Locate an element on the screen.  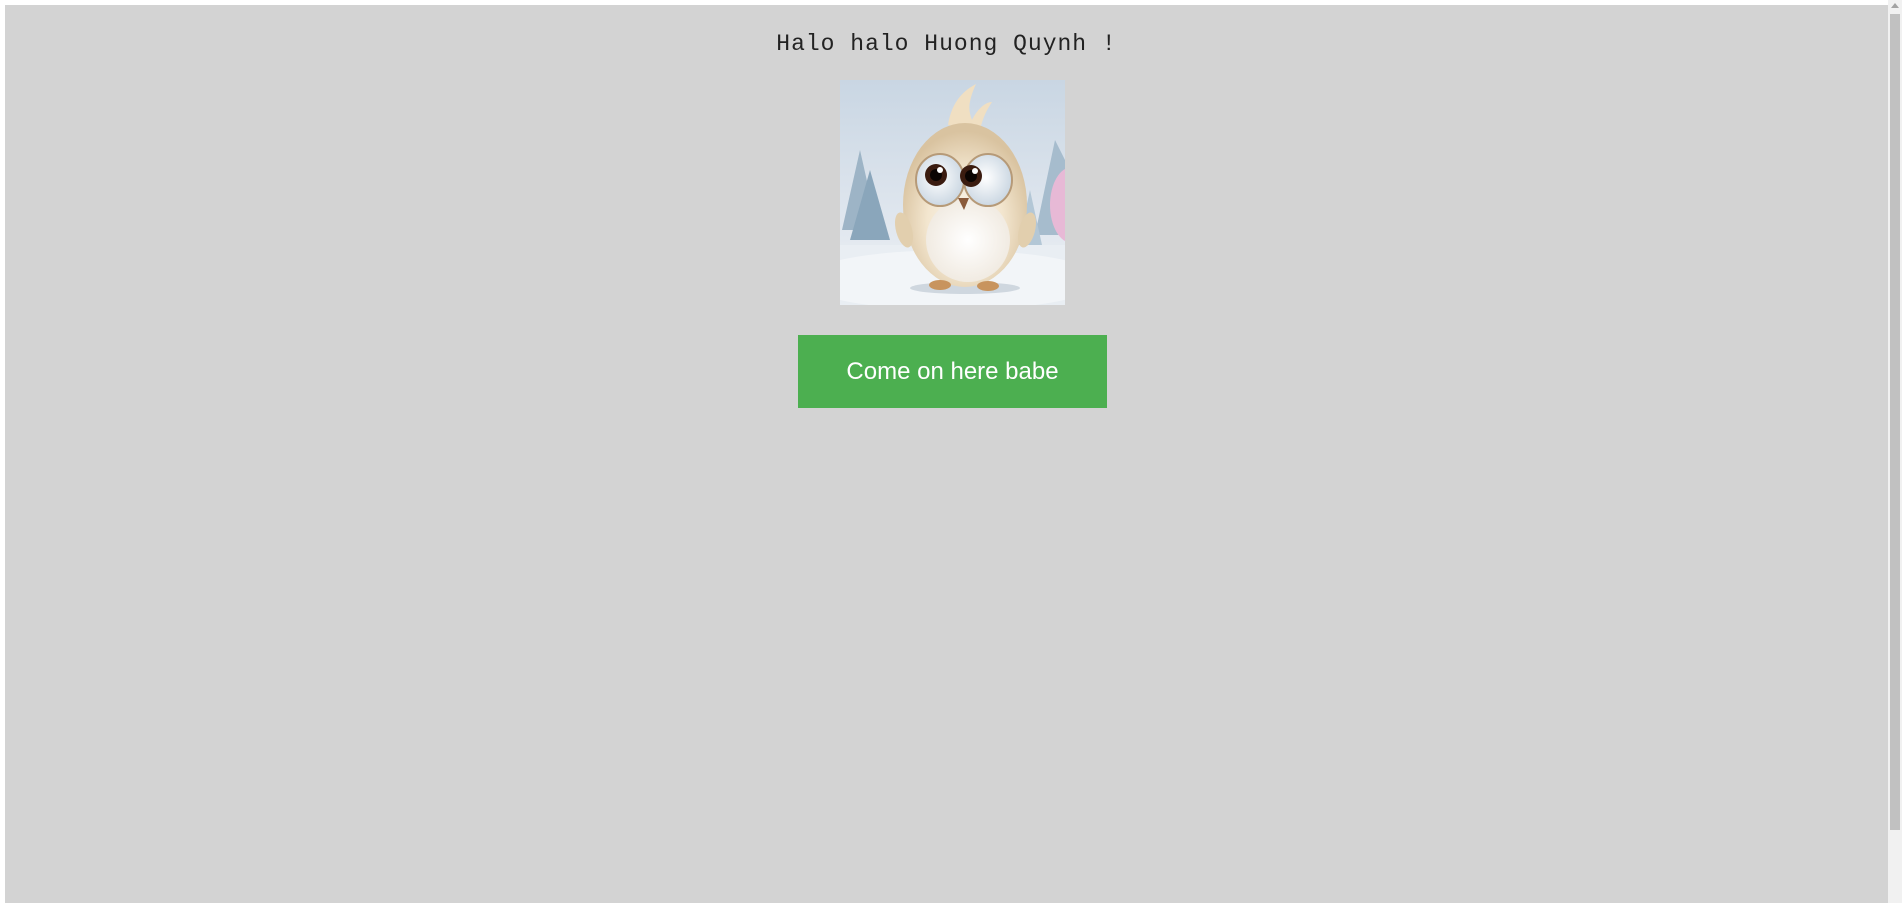
triangle-up-icon is located at coordinates (1895, 5).